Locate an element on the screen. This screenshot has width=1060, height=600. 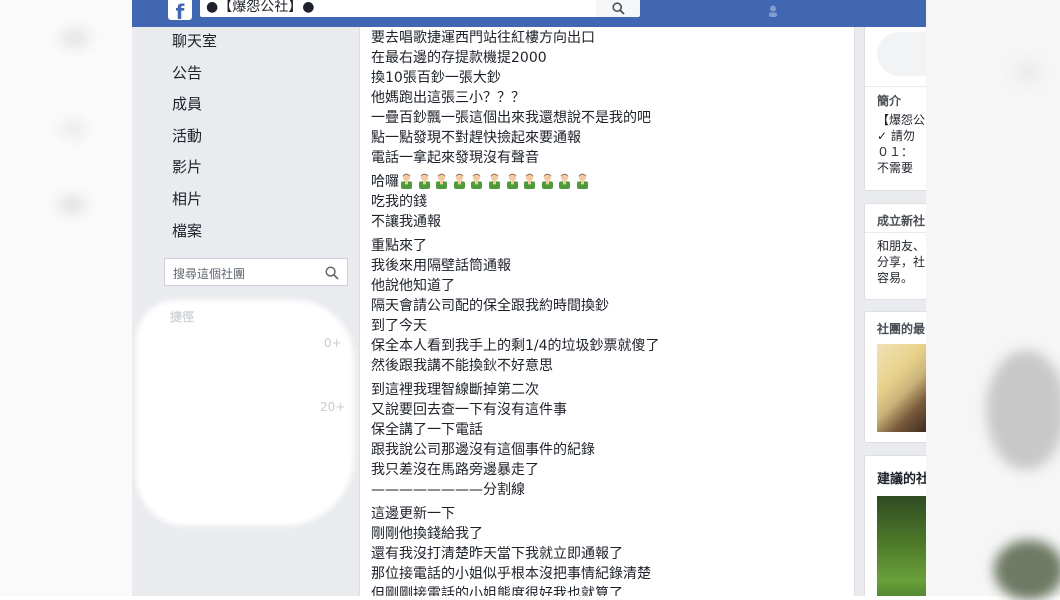
search-button is located at coordinates (618, 8).